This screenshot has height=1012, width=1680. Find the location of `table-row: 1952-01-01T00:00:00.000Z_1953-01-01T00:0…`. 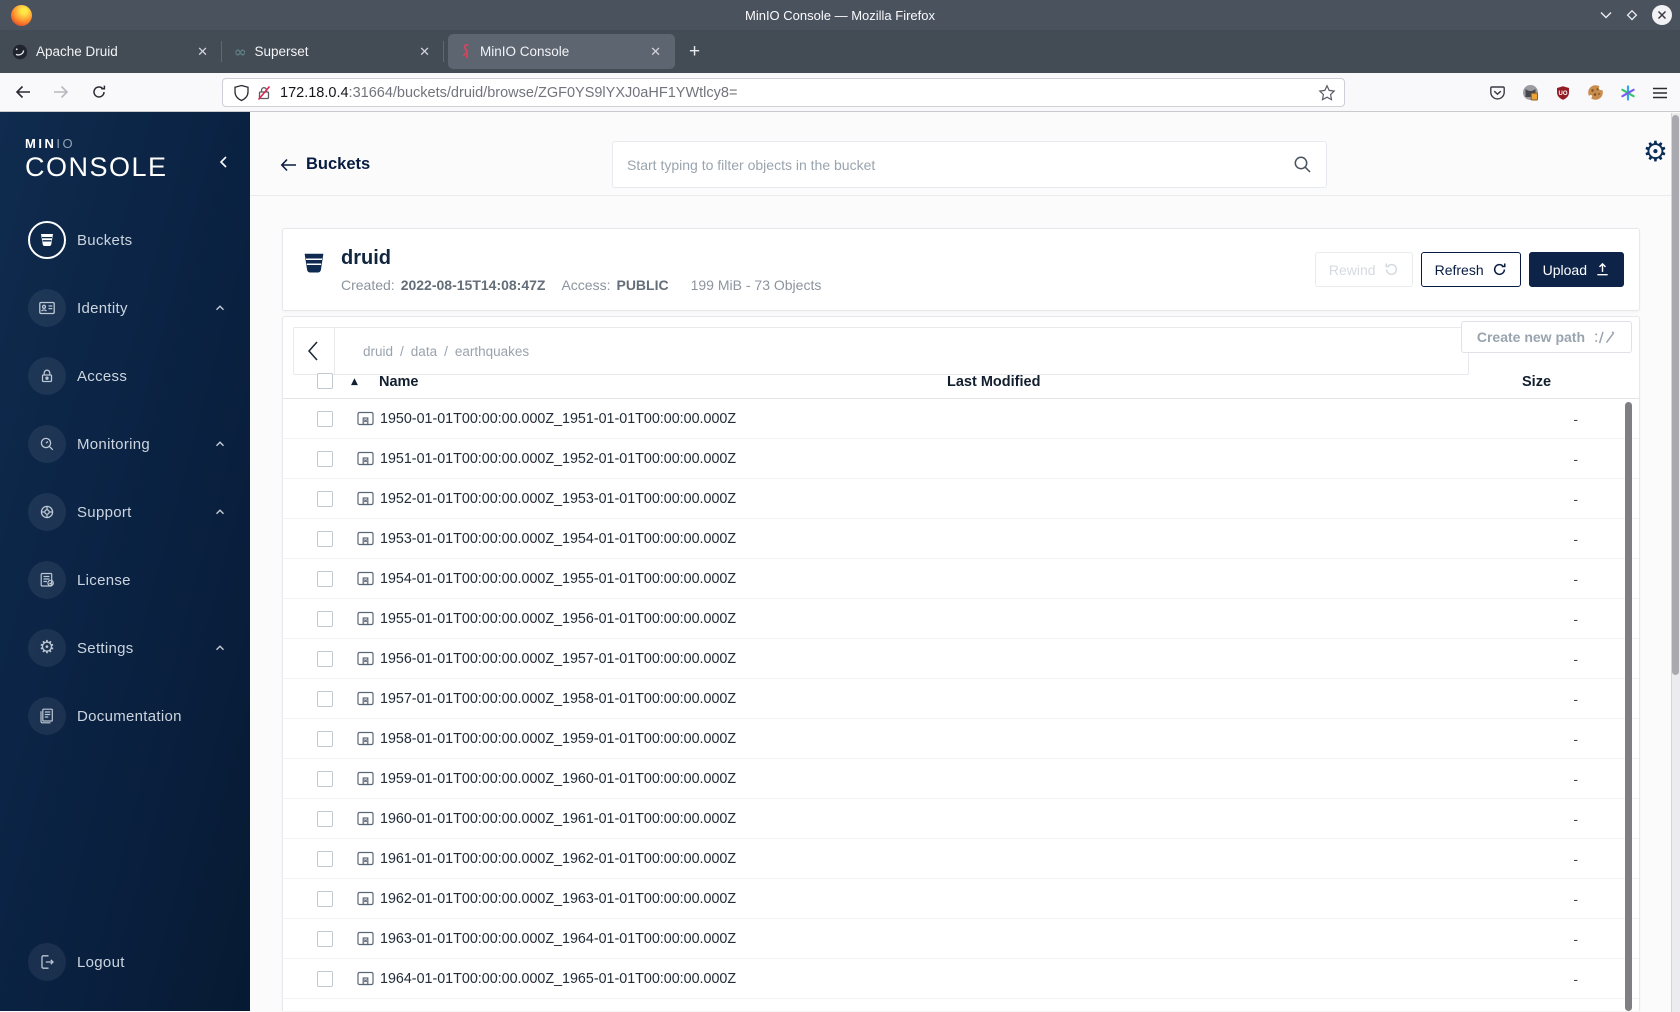

table-row: 1952-01-01T00:00:00.000Z_1953-01-01T00:0… is located at coordinates (961, 499).